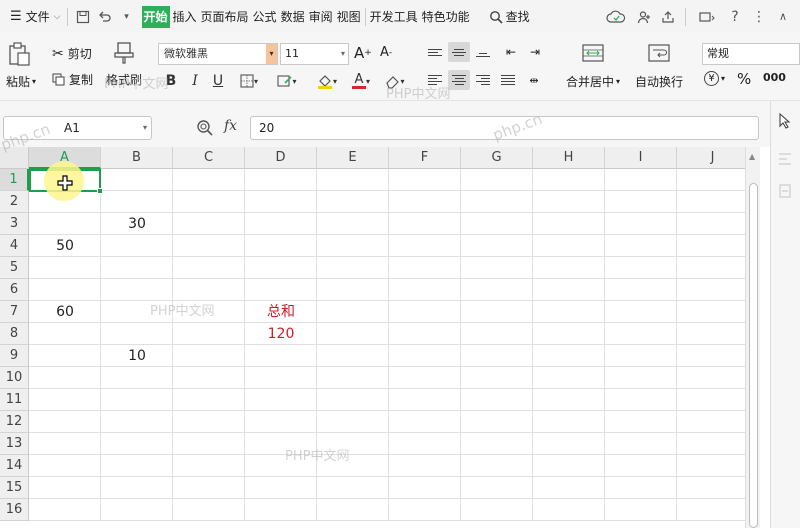  I want to click on currency-icon: ¥, so click(711, 78).